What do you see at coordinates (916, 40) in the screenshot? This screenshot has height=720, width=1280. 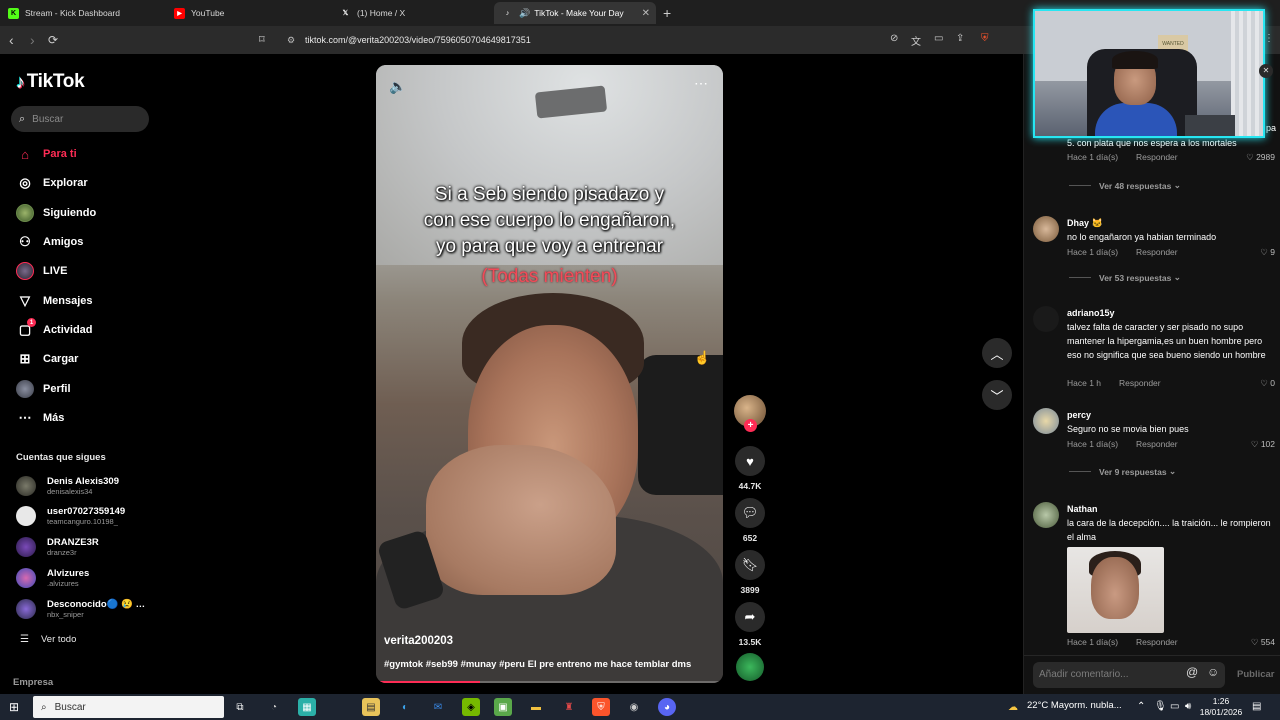 I see `translate-icon: ⽂` at bounding box center [916, 40].